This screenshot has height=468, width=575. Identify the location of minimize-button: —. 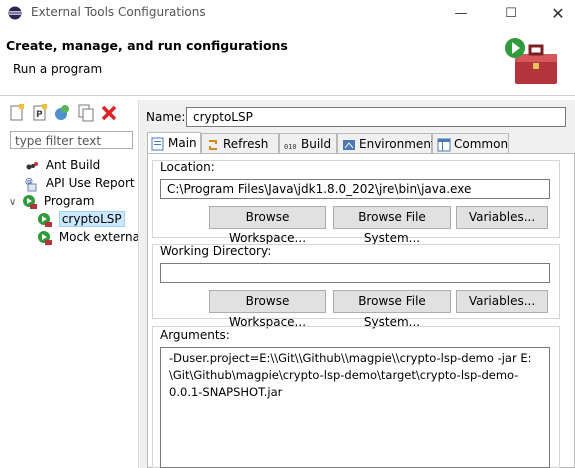
(461, 13).